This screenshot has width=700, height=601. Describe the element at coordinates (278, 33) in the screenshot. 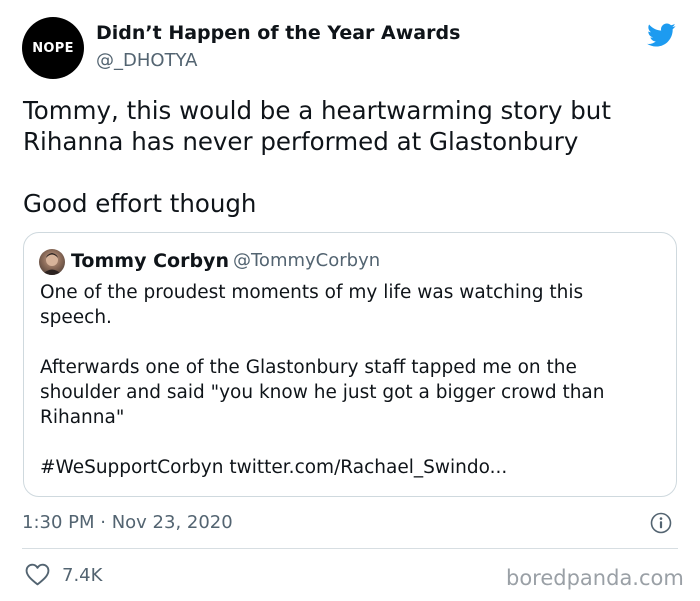

I see `author-display-name: Didn’t Happen of the Year Awards` at that location.